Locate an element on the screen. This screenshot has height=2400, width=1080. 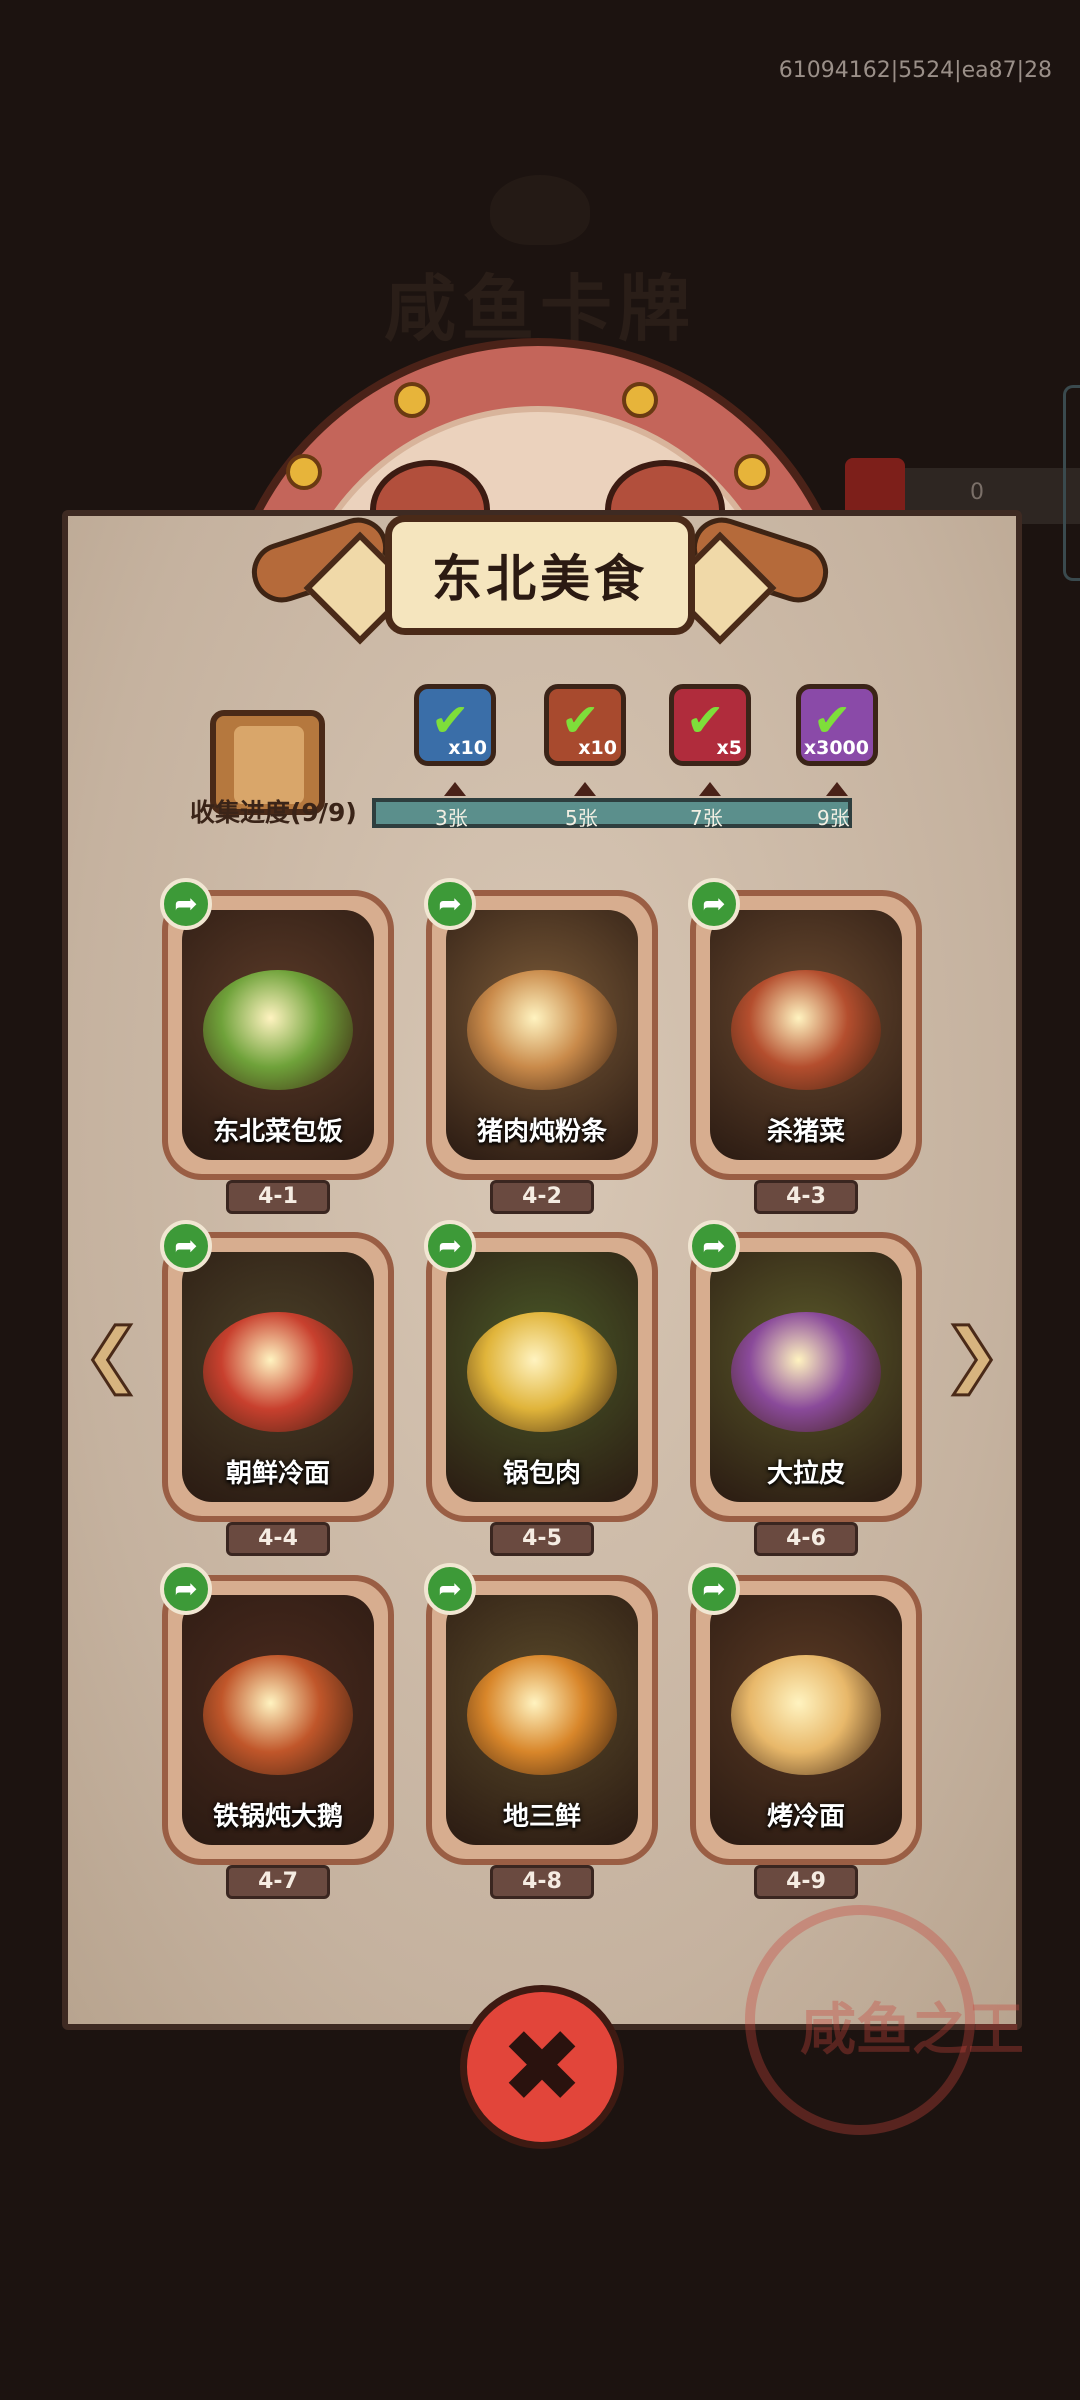
page-title: 东北美食 is located at coordinates (540, 575).